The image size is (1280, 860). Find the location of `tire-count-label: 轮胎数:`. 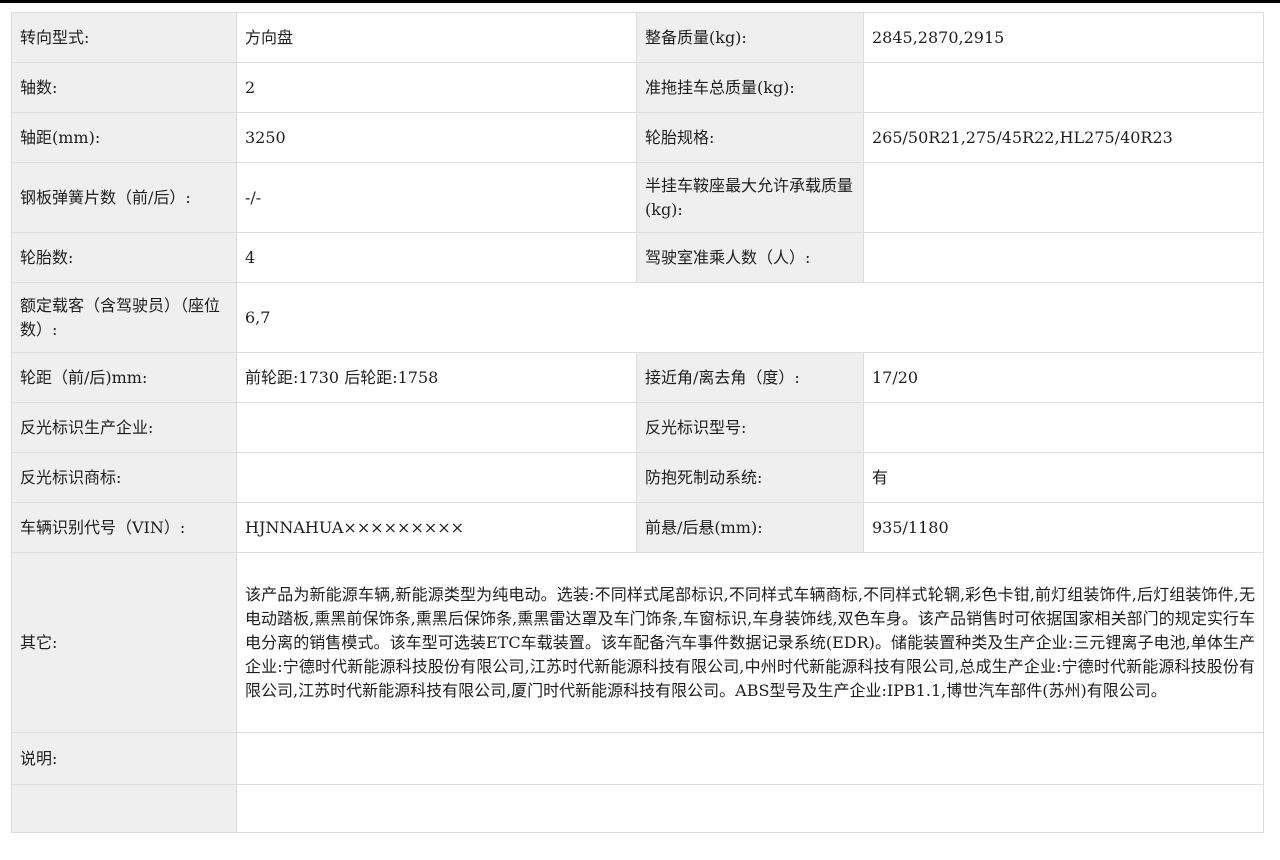

tire-count-label: 轮胎数: is located at coordinates (124, 257).